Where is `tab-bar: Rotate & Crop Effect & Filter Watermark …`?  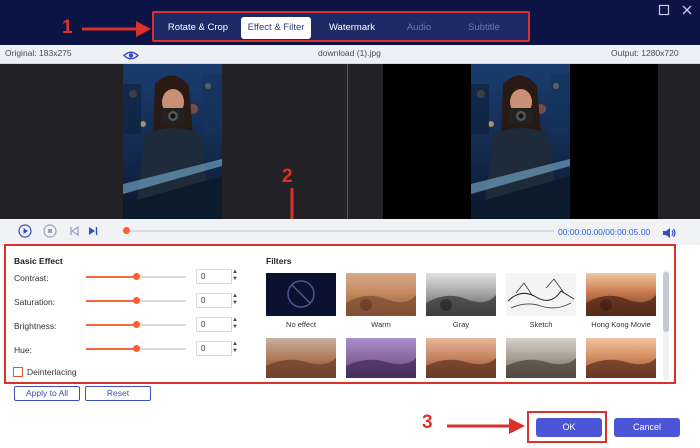
tab-bar: Rotate & Crop Effect & Filter Watermark … is located at coordinates (341, 26).